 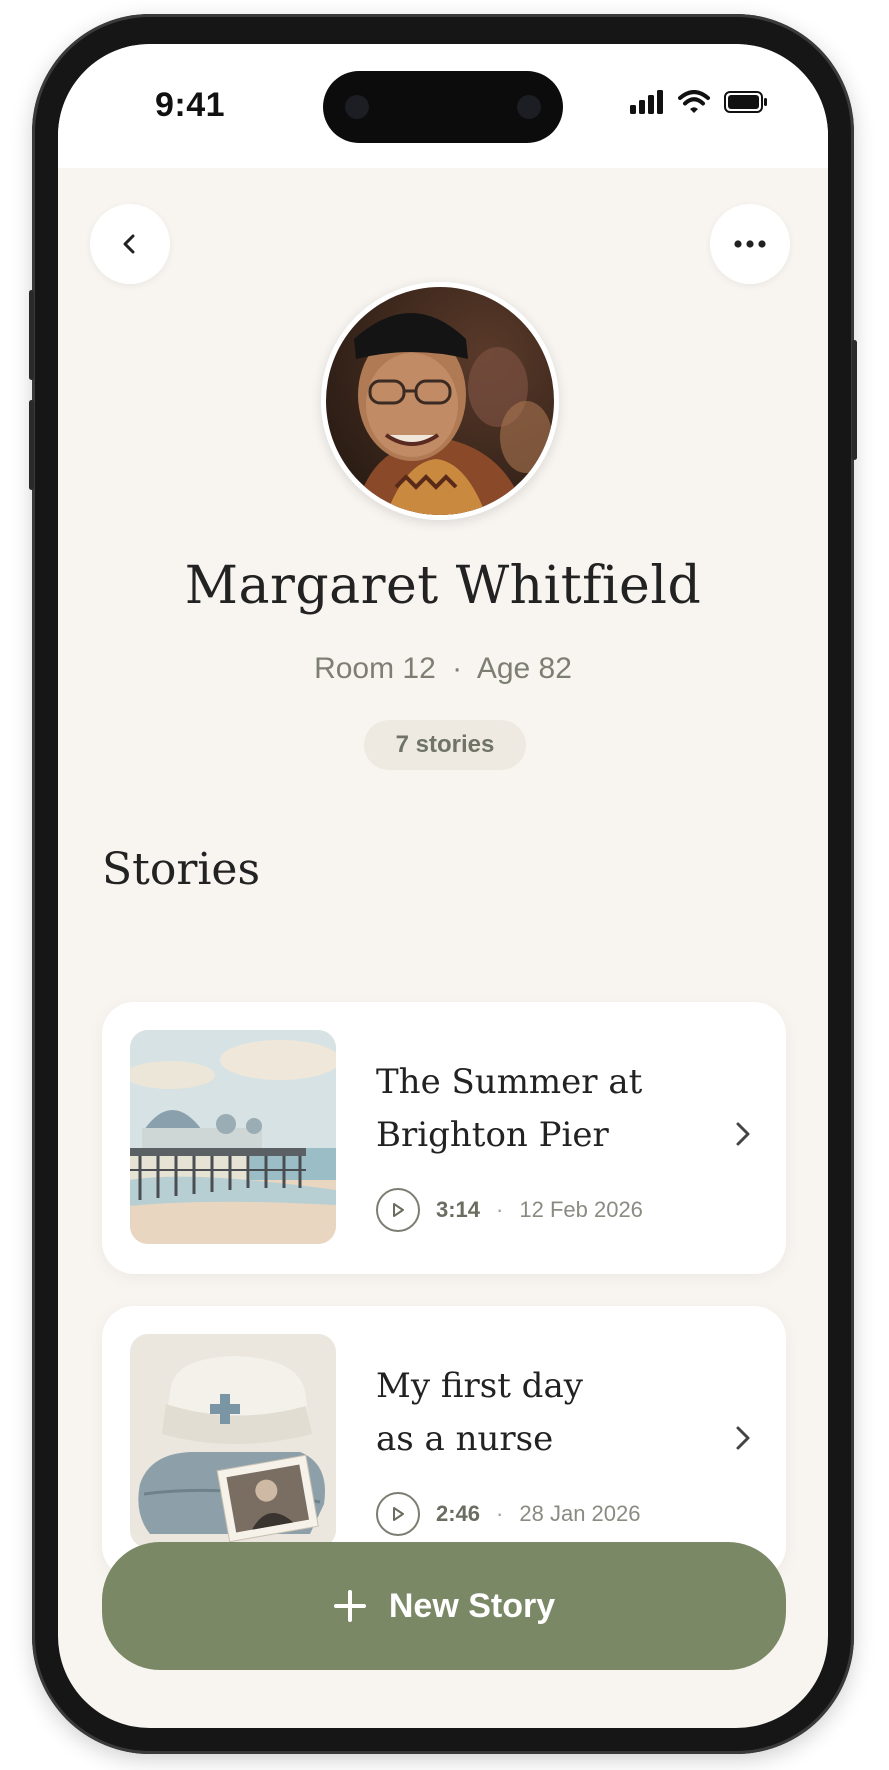 What do you see at coordinates (694, 101) in the screenshot?
I see `wifi-icon` at bounding box center [694, 101].